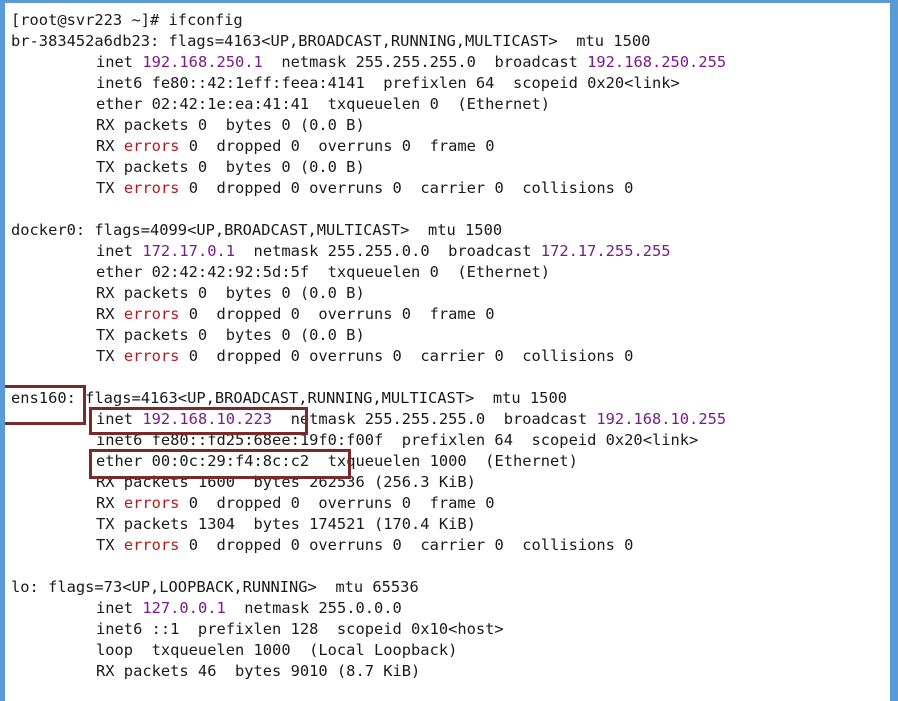 The height and width of the screenshot is (701, 898). What do you see at coordinates (286, 524) in the screenshot?
I see `tx-packets-line: TX packets 1304 bytes 174521 (170.4 KiB)` at bounding box center [286, 524].